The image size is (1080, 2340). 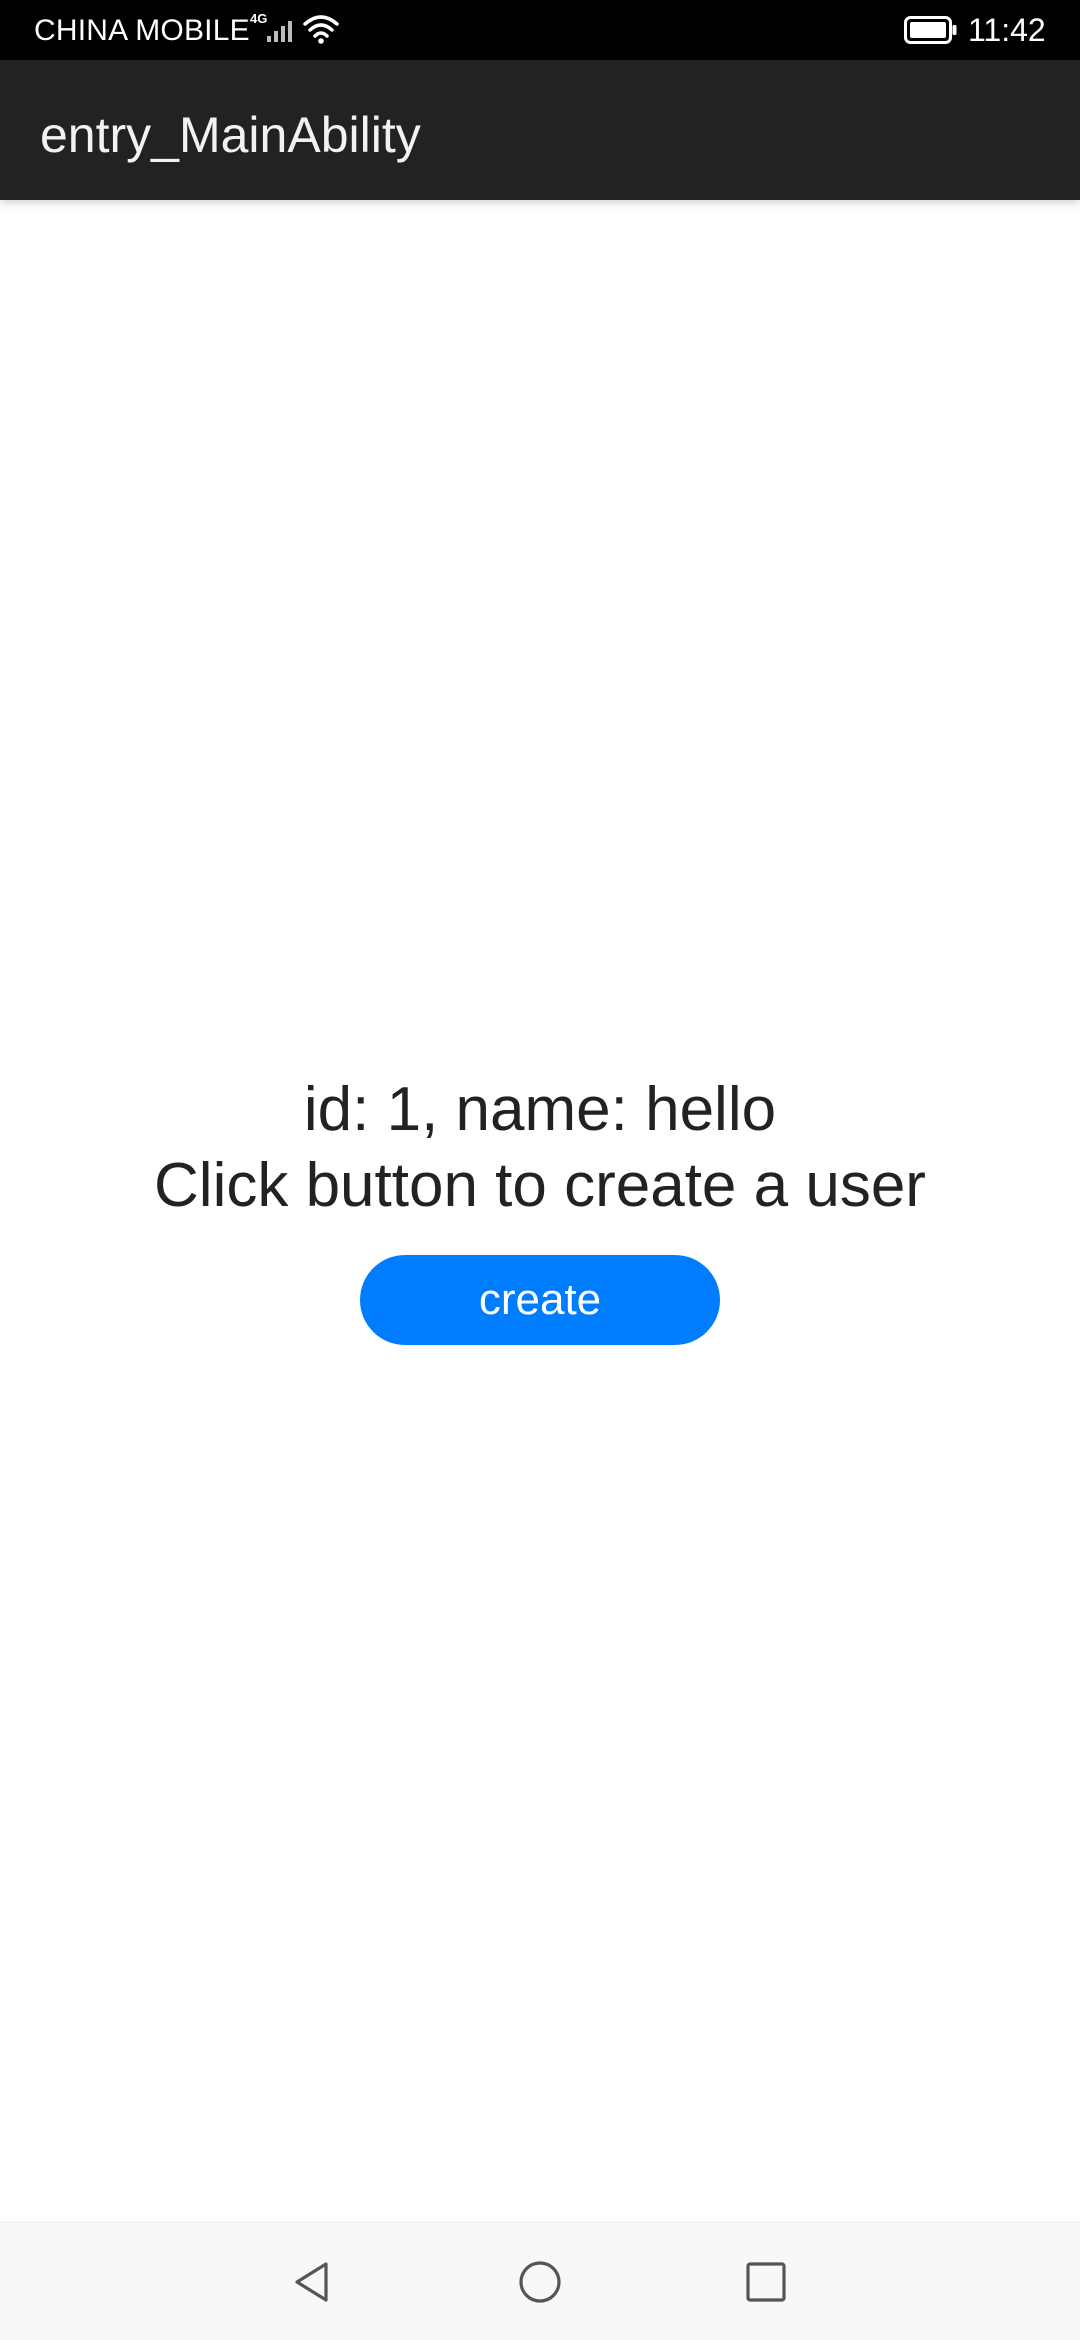 I want to click on navigation-bar, so click(x=540, y=2281).